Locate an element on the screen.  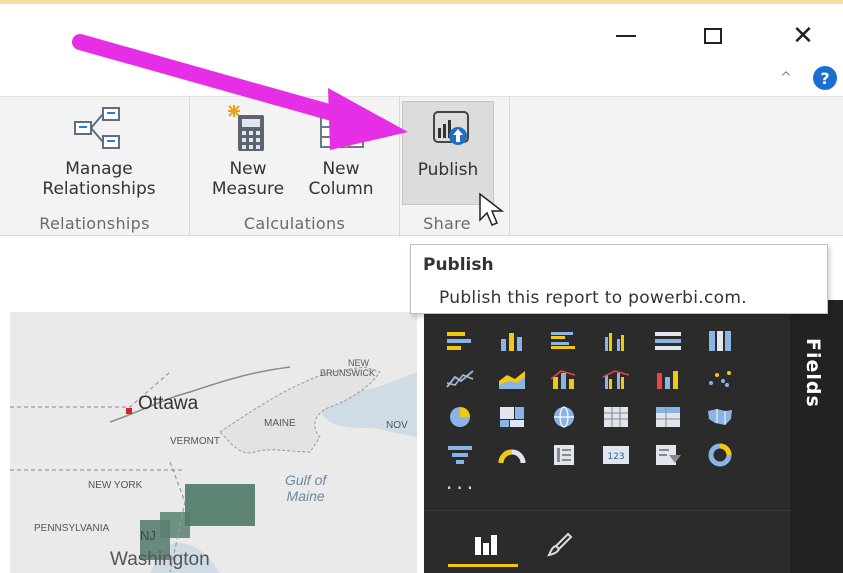
help-button: ? is located at coordinates (825, 78).